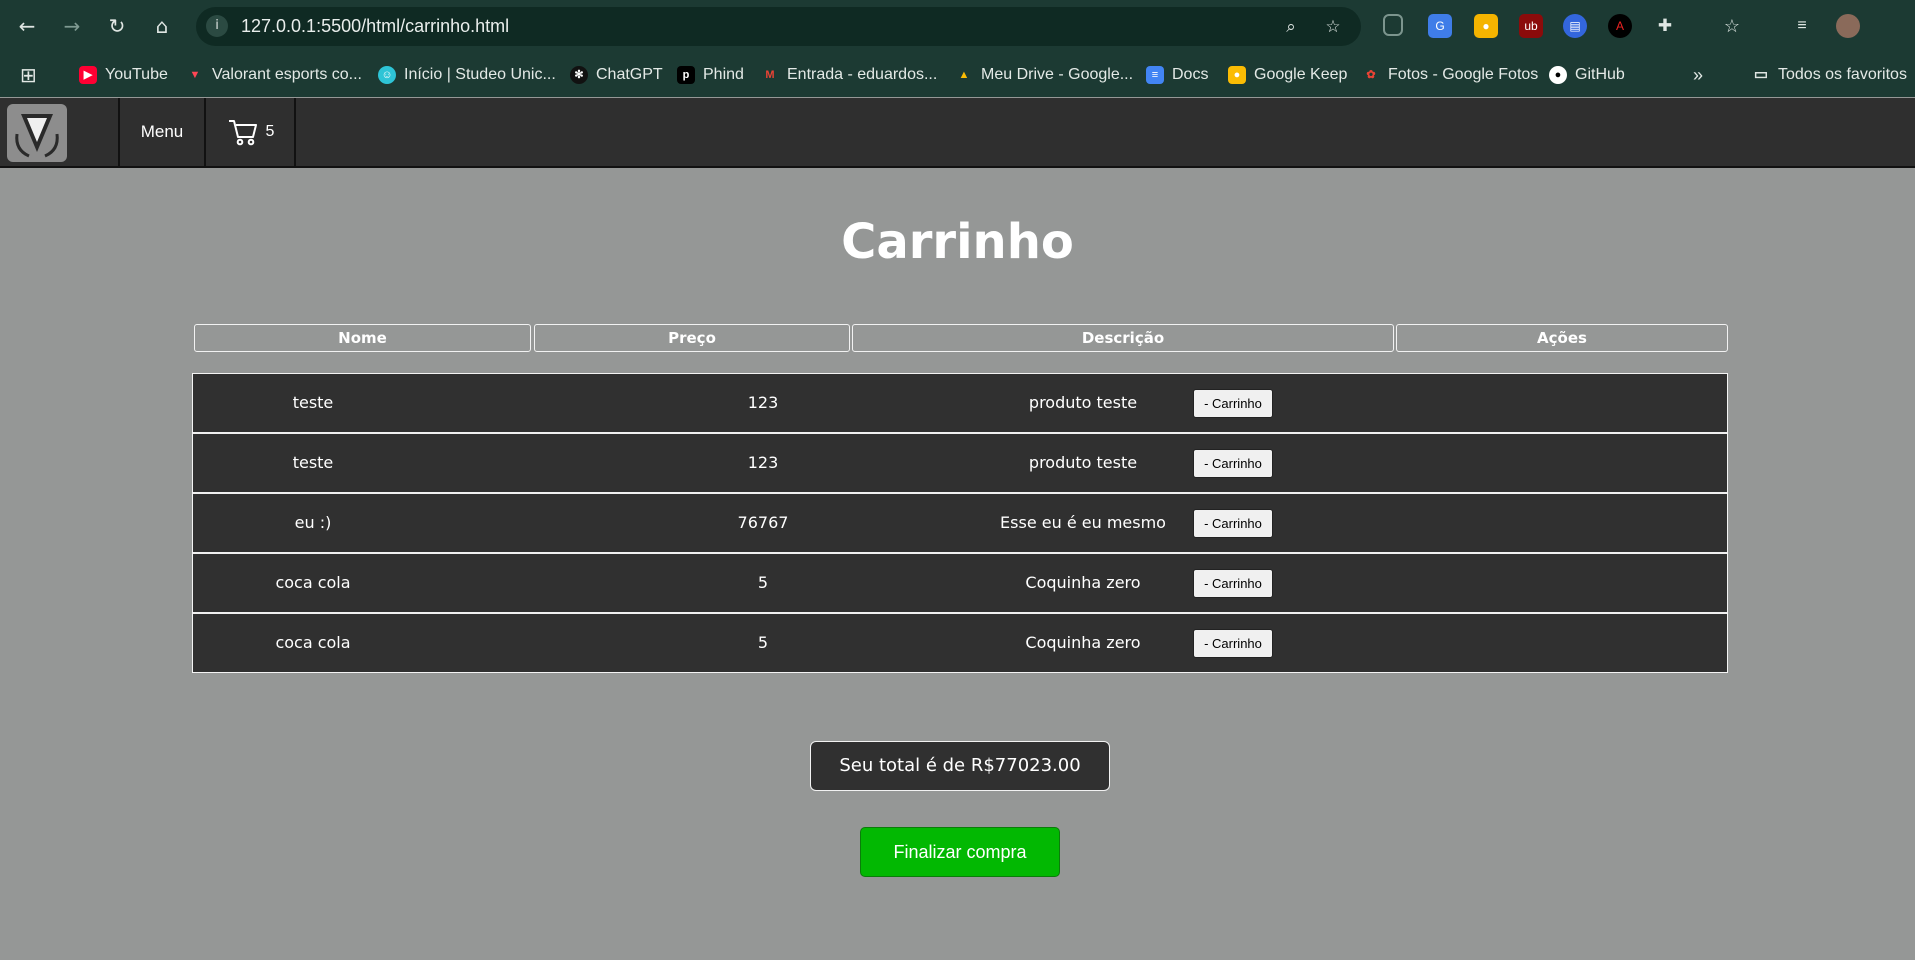 This screenshot has height=960, width=1915. I want to click on github-icon: ●, so click(1558, 75).